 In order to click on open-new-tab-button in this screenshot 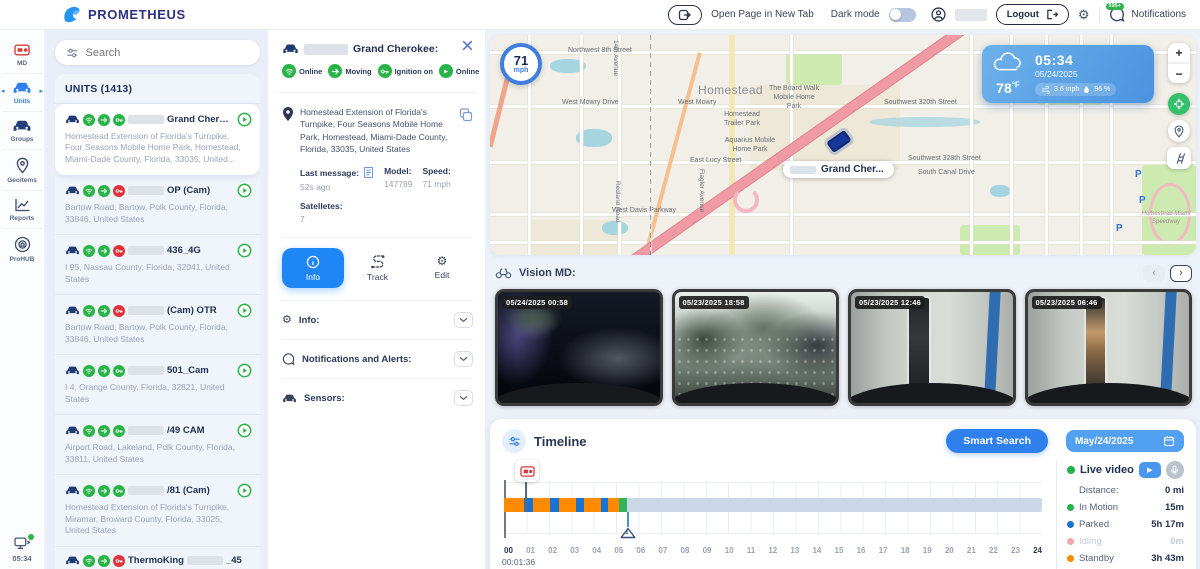, I will do `click(685, 14)`.